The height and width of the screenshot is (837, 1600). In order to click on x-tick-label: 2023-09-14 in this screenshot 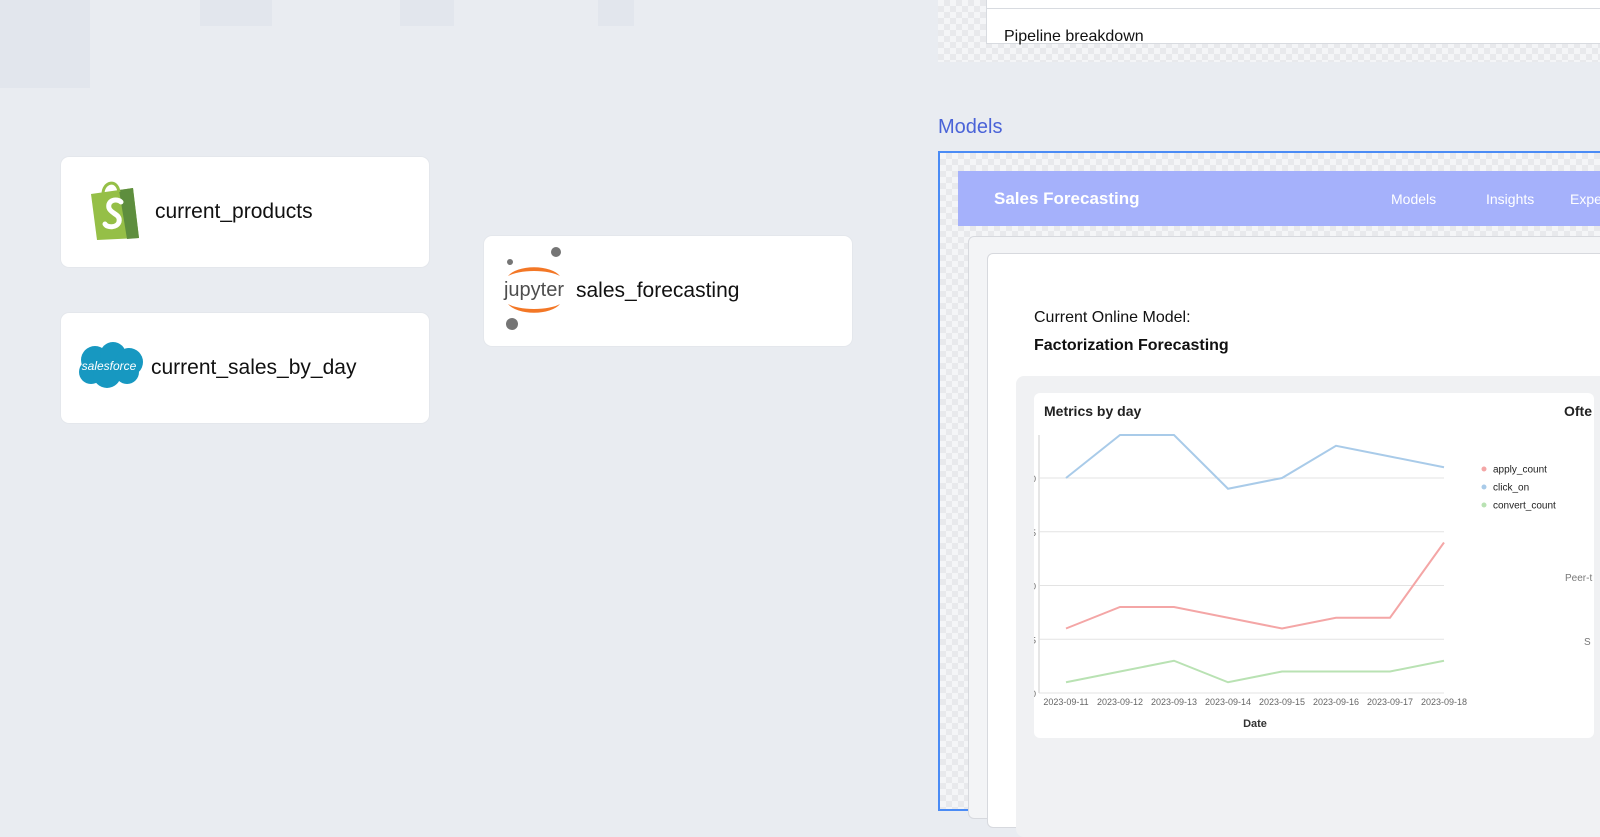, I will do `click(1228, 702)`.